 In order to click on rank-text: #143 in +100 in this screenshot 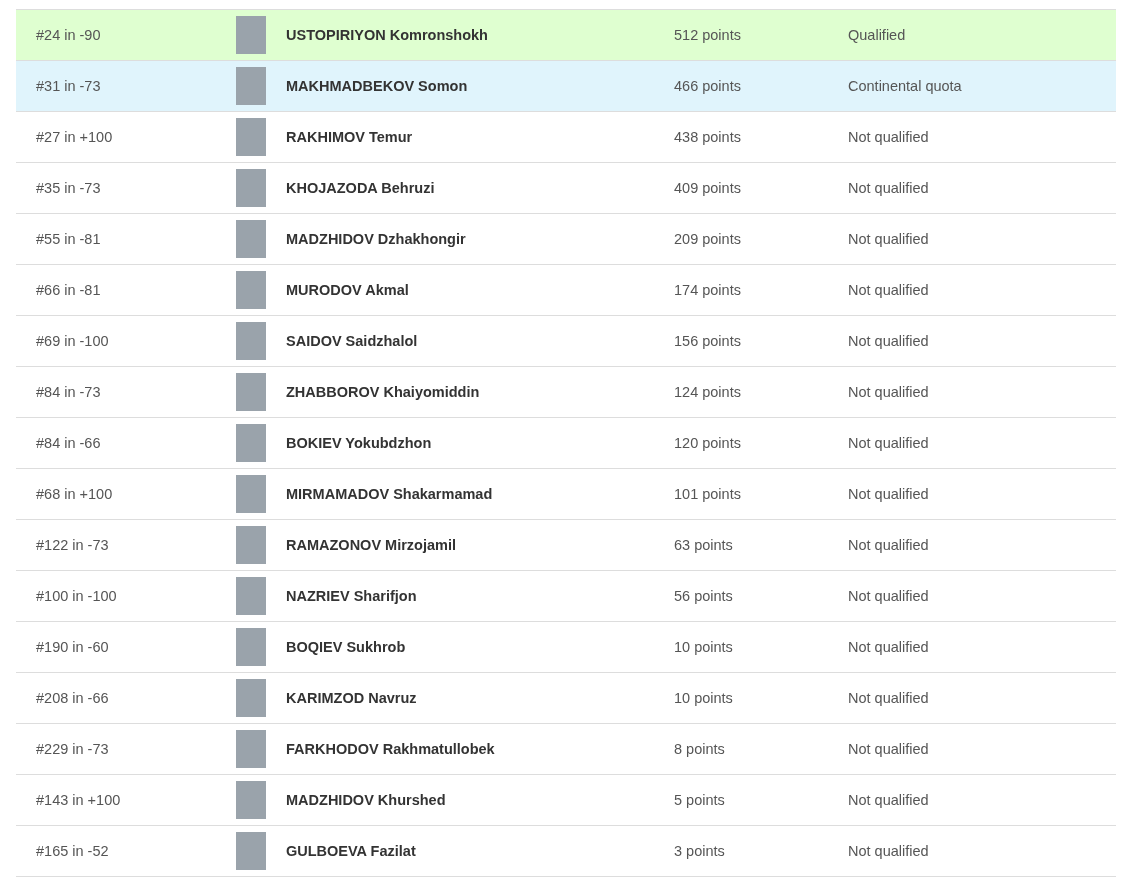, I will do `click(79, 800)`.